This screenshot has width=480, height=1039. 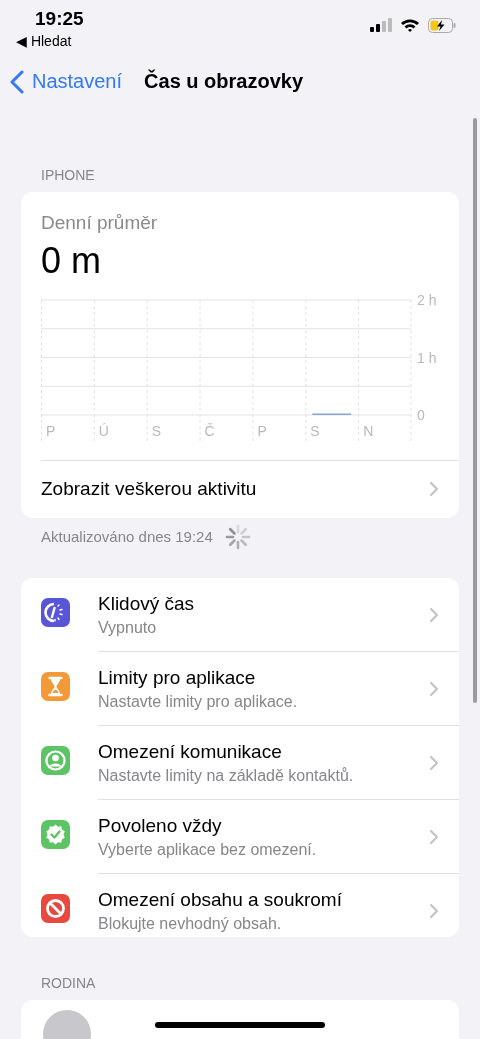 What do you see at coordinates (190, 752) in the screenshot?
I see `setting-title: Omezení komunikace` at bounding box center [190, 752].